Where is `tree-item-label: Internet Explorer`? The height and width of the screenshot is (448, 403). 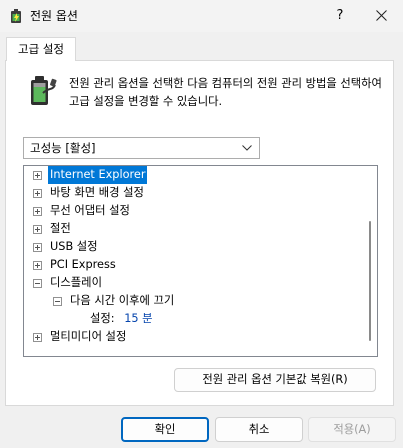 tree-item-label: Internet Explorer is located at coordinates (98, 175).